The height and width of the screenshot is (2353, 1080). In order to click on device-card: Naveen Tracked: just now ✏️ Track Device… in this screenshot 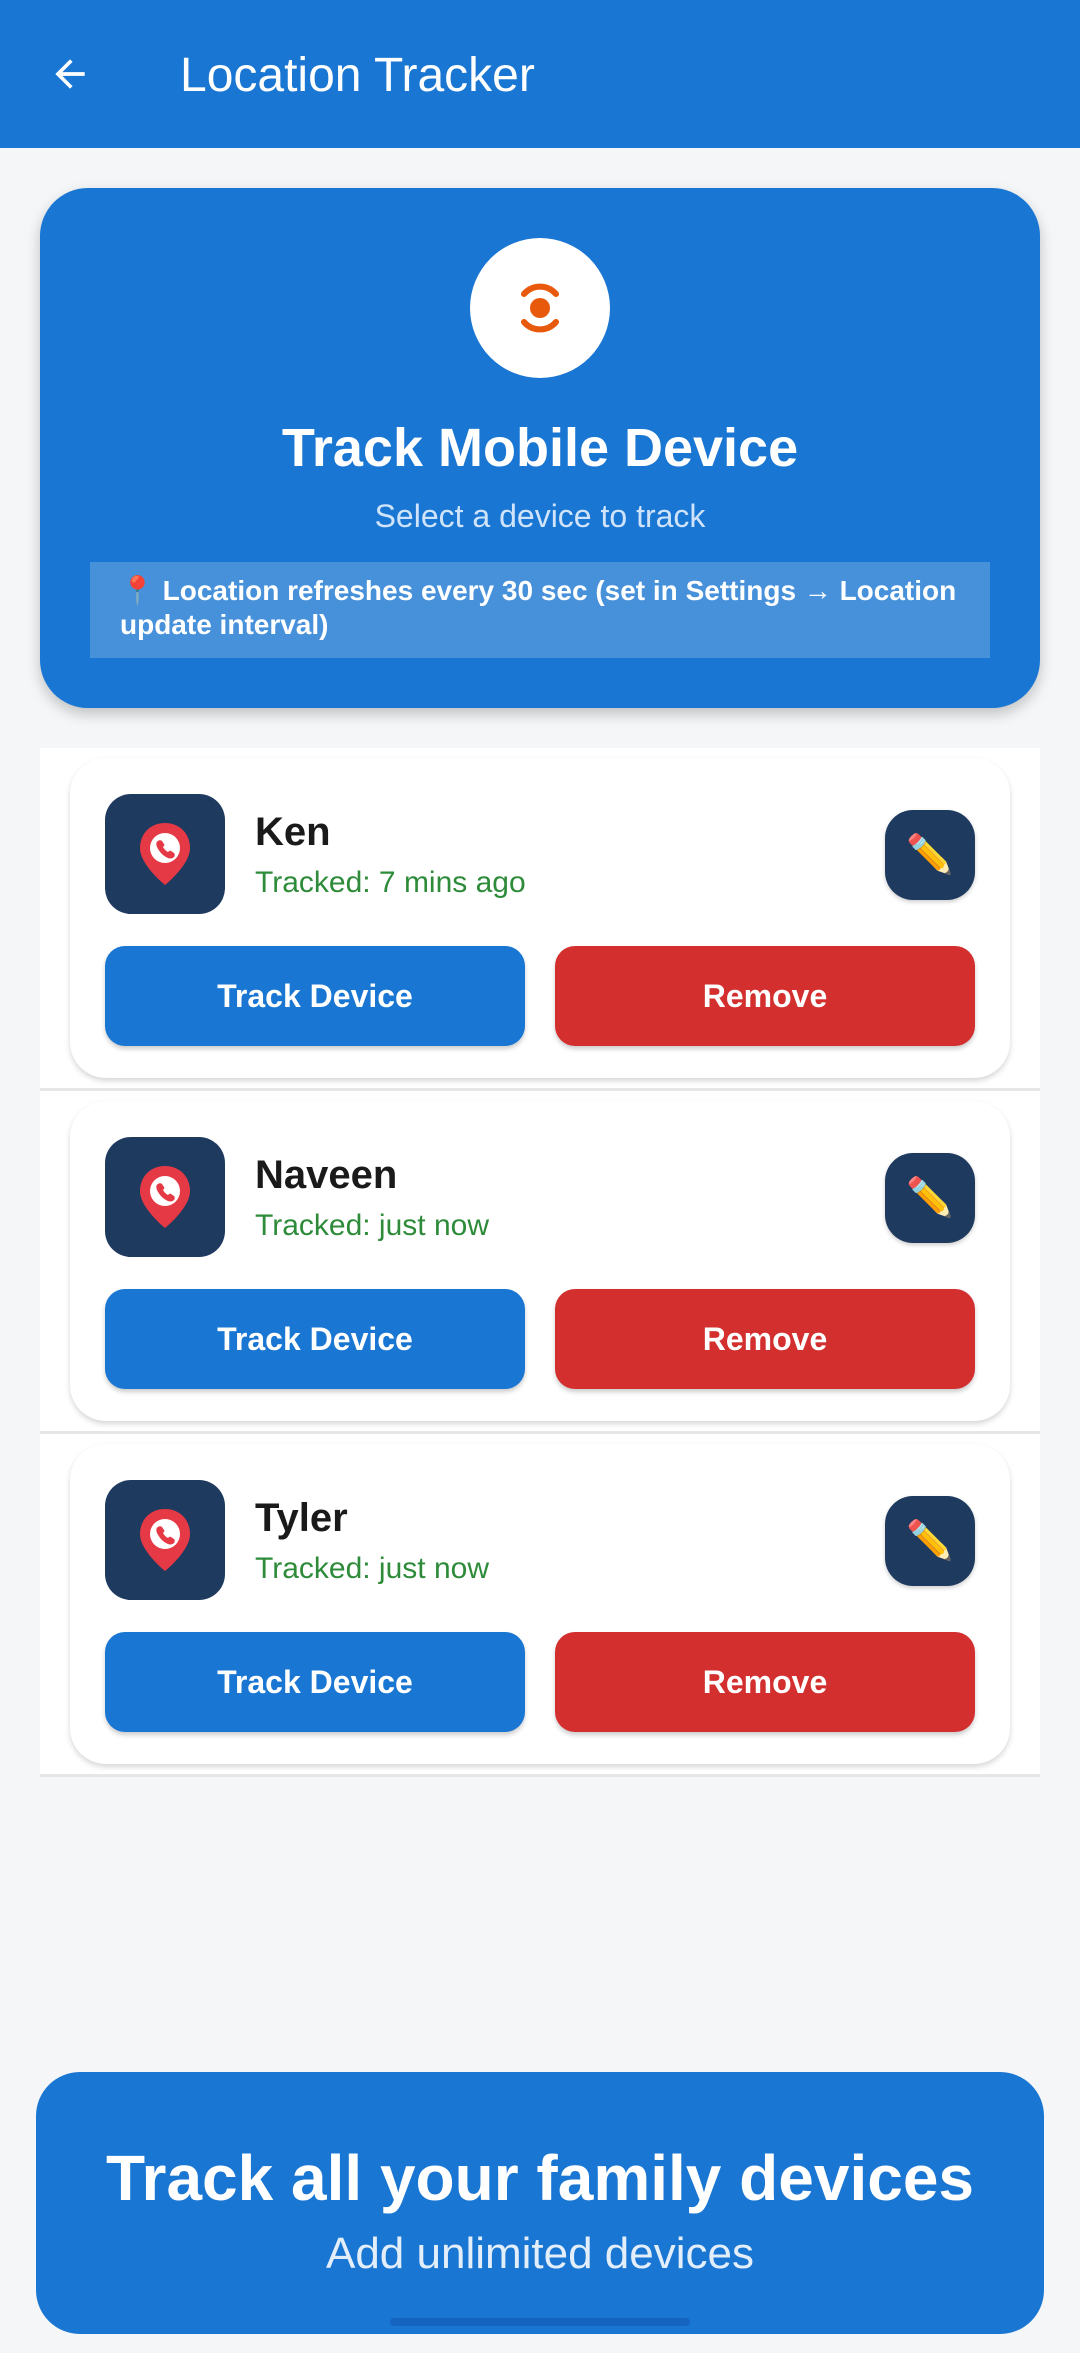, I will do `click(540, 1261)`.